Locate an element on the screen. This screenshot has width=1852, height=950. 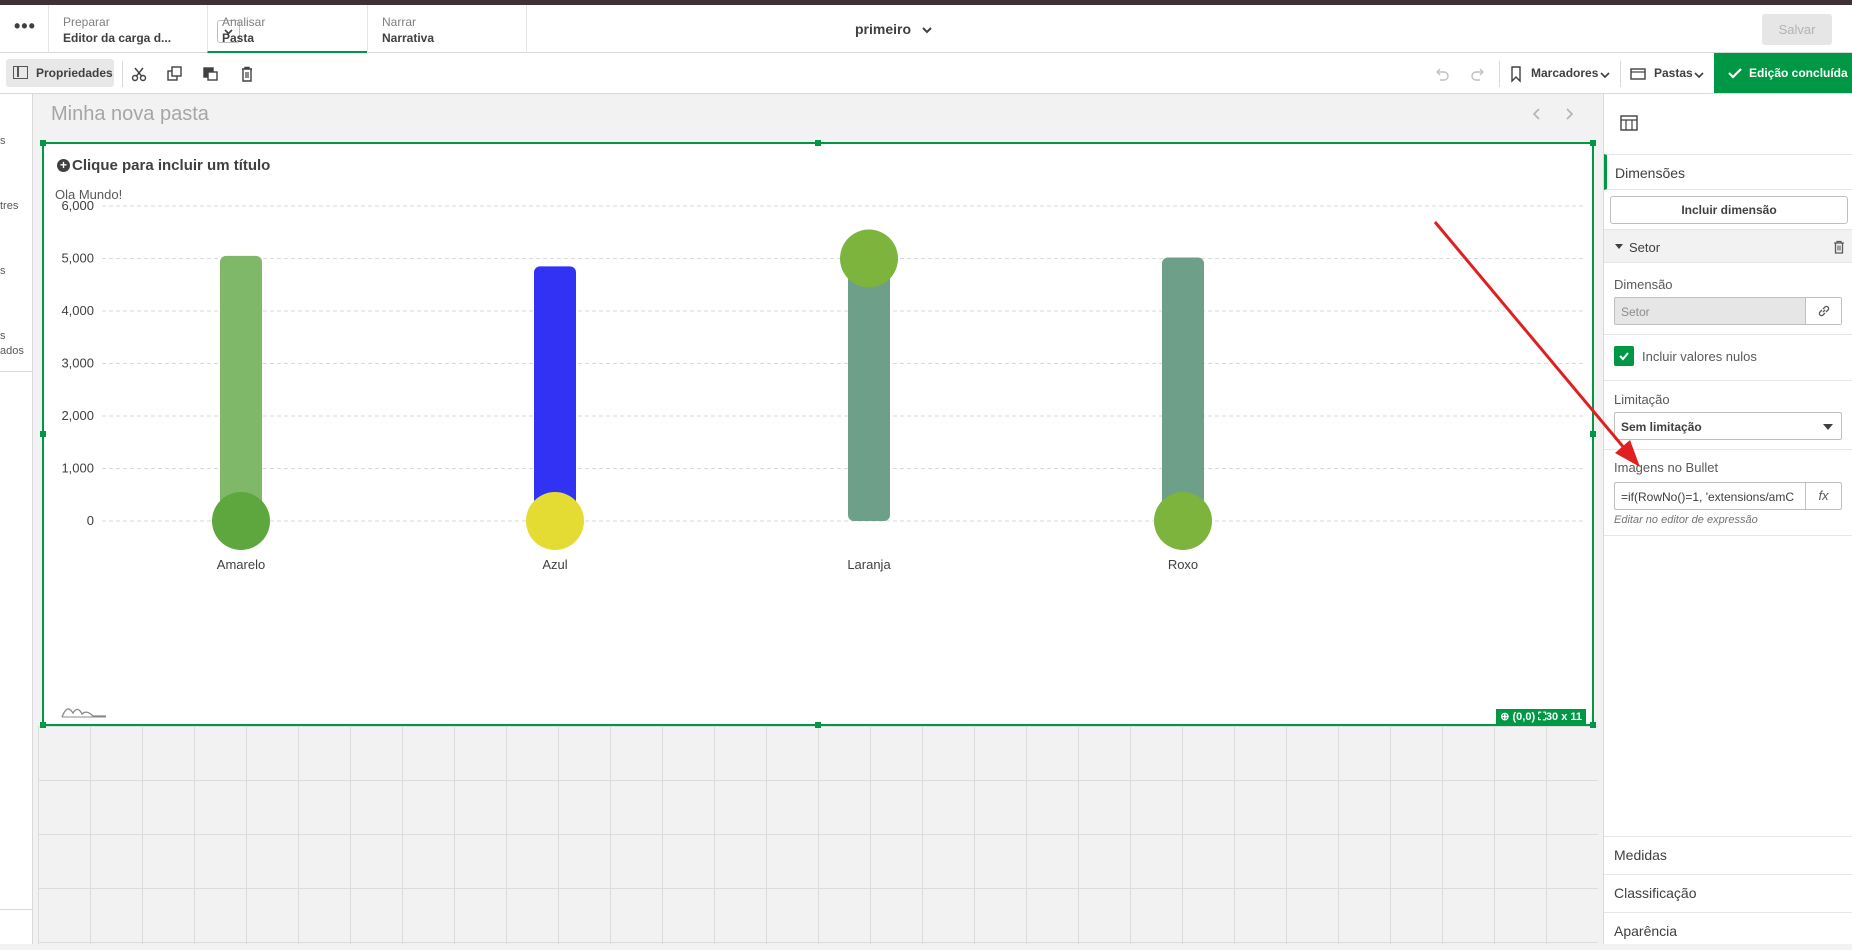
properties-label: Propriedades is located at coordinates (74, 73).